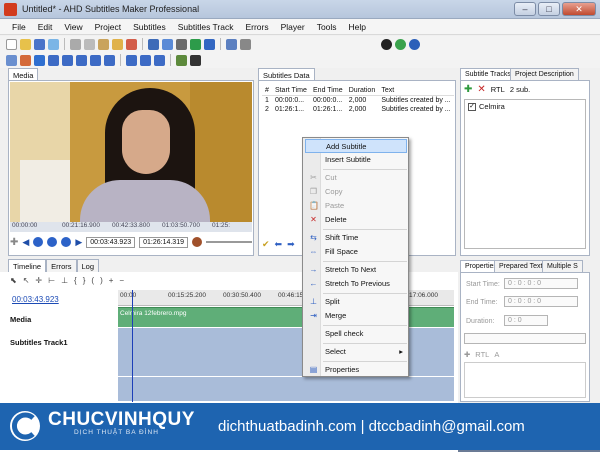 Image resolution: width=600 pixels, height=452 pixels. What do you see at coordinates (181, 44) in the screenshot?
I see `film-icon` at bounding box center [181, 44].